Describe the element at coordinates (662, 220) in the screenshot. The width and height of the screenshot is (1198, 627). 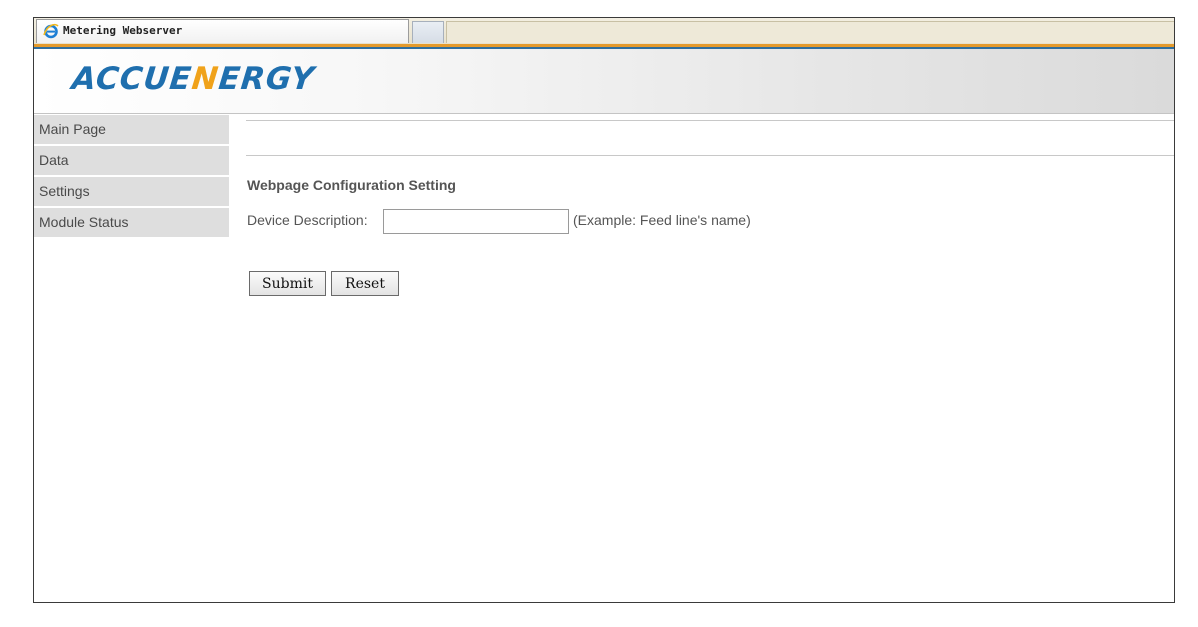
I see `device-description-hint: (Example: Feed line's name)` at that location.